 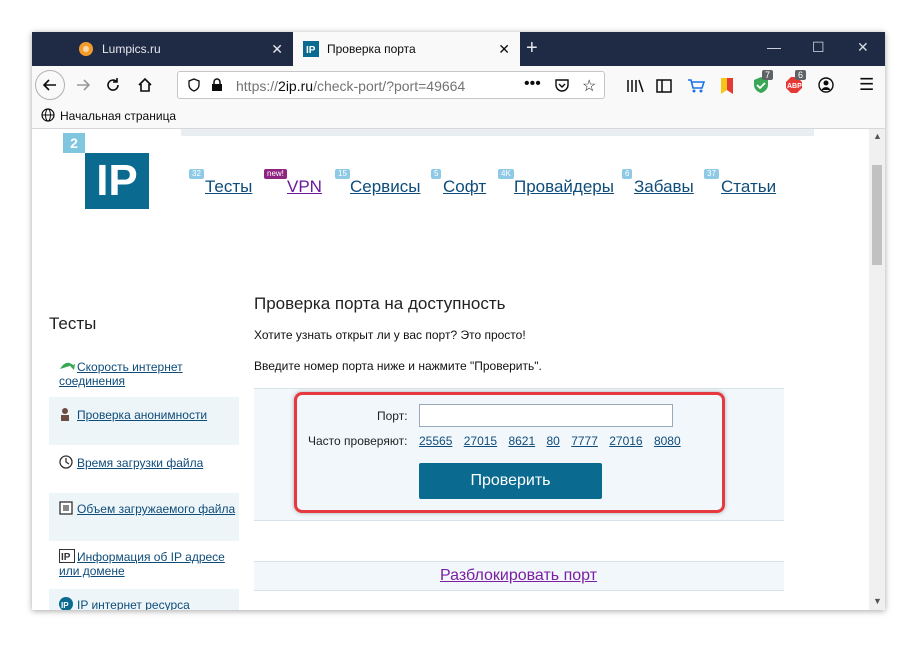 I want to click on back-arrow-icon, so click(x=49, y=85).